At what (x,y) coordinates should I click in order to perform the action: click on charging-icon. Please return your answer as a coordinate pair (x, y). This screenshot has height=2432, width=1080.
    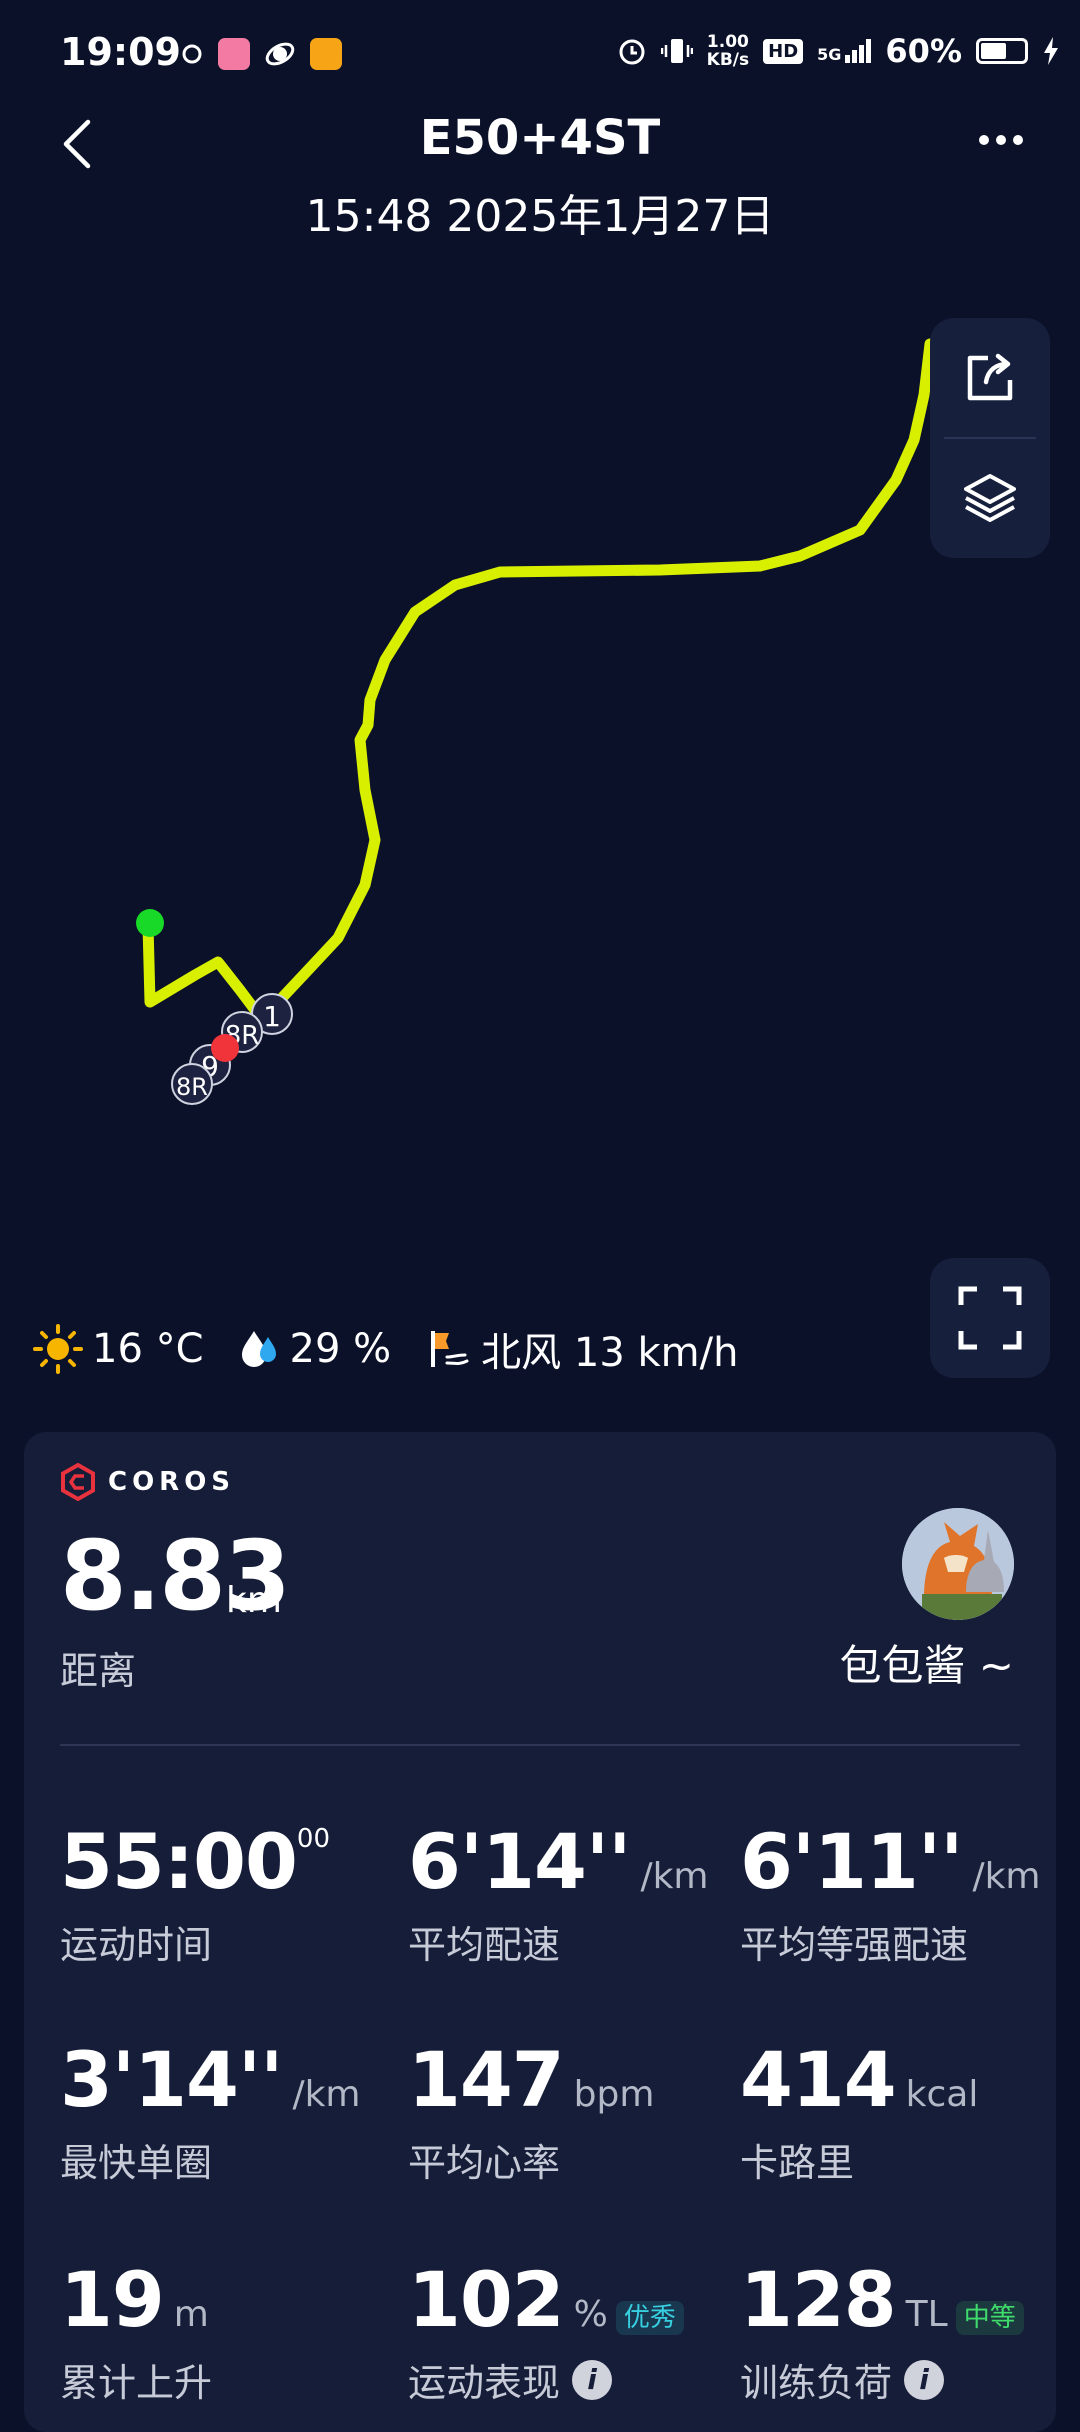
    Looking at the image, I should click on (1051, 51).